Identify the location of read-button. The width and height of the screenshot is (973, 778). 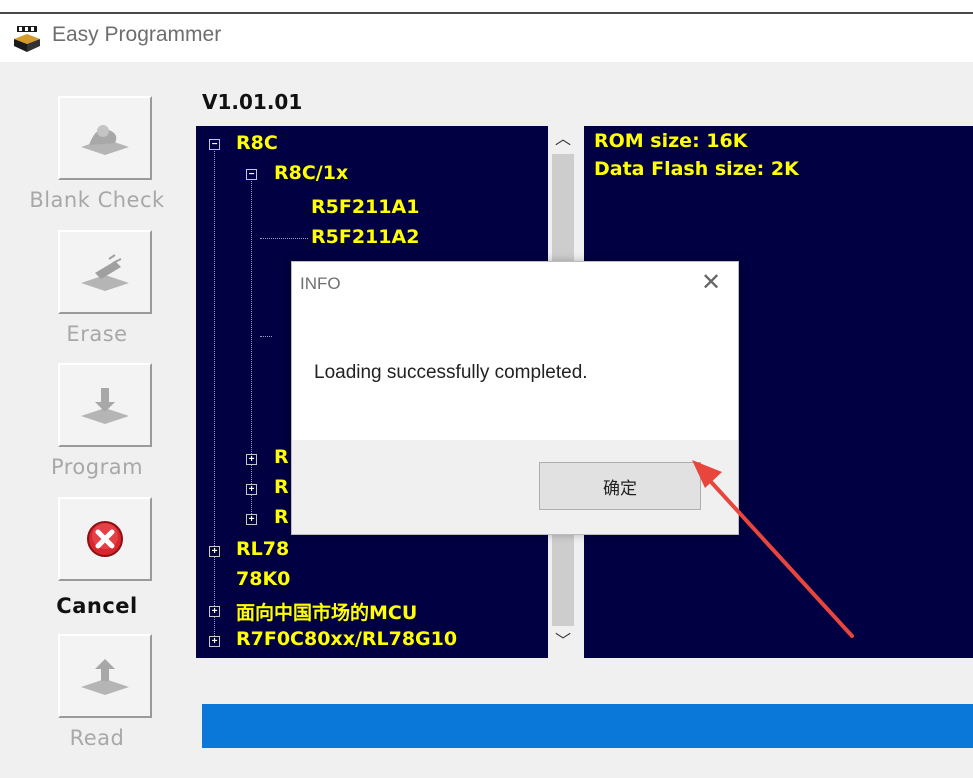
(105, 676).